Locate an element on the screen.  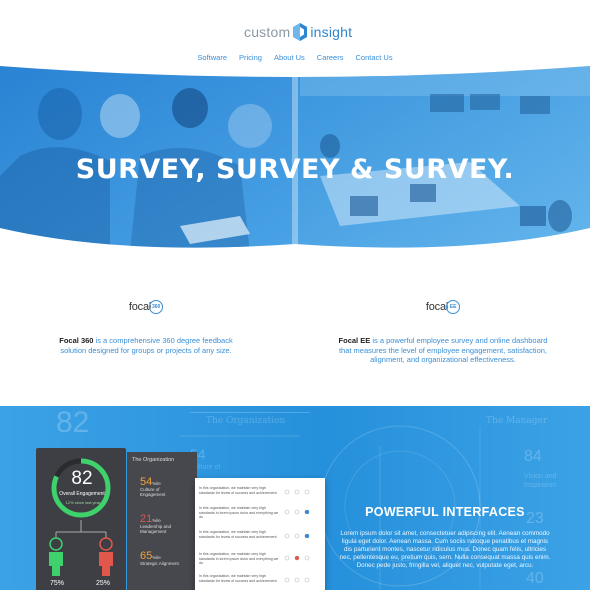
stat-leadership-label: Leadership and Management is located at coordinates (156, 529).